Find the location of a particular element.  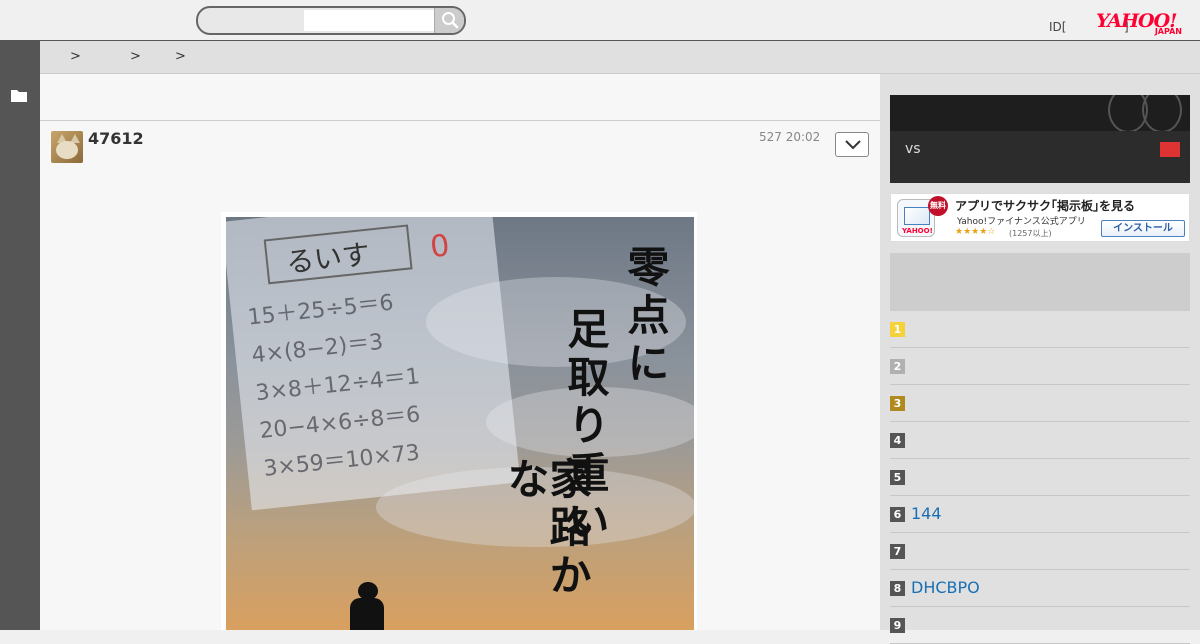

rank-number: 7 is located at coordinates (897, 551).